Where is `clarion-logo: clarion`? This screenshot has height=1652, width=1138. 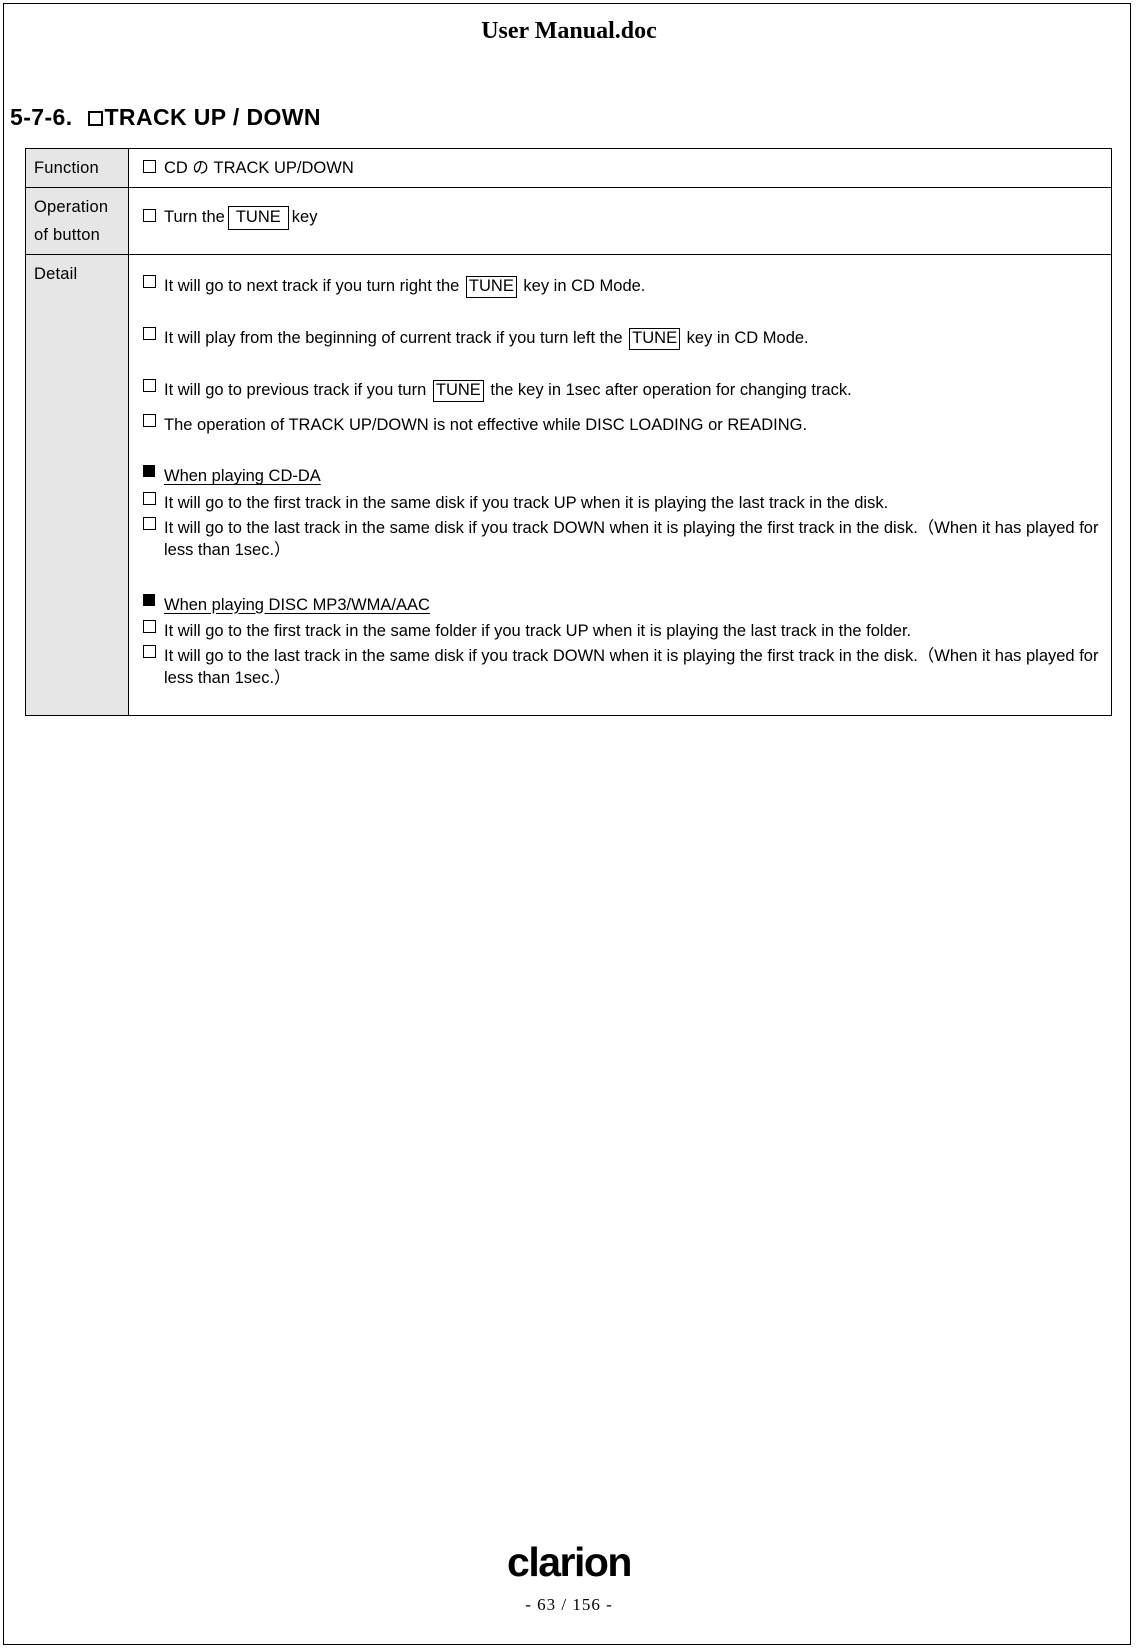
clarion-logo: clarion is located at coordinates (569, 1562).